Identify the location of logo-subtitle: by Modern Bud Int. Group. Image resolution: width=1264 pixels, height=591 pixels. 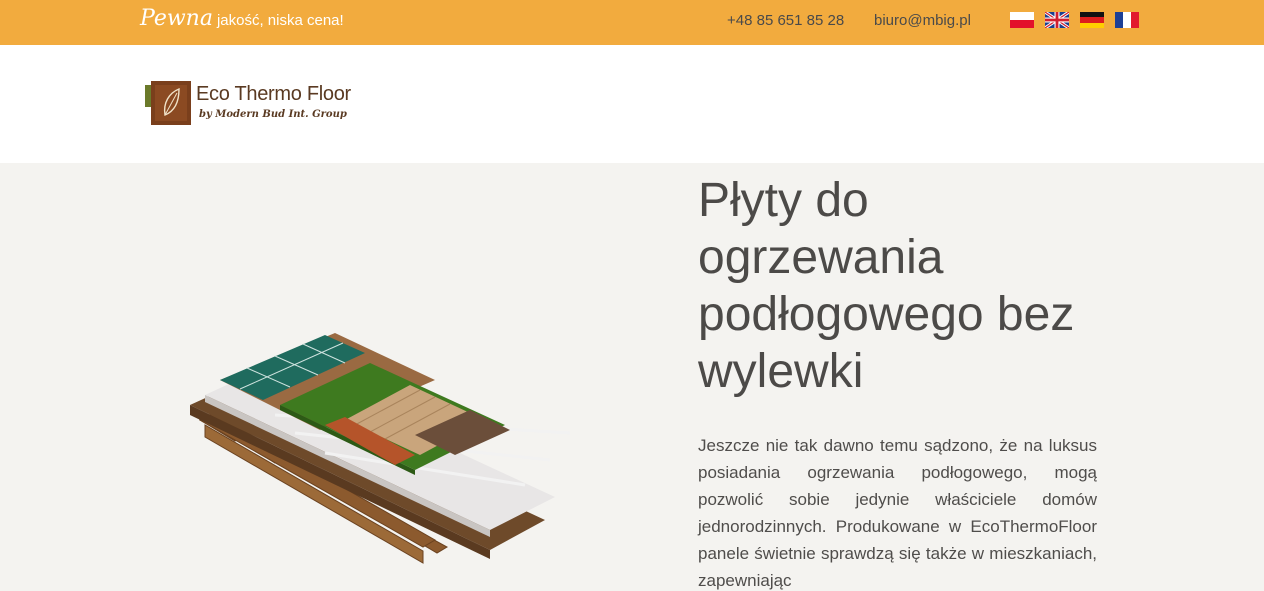
(273, 114).